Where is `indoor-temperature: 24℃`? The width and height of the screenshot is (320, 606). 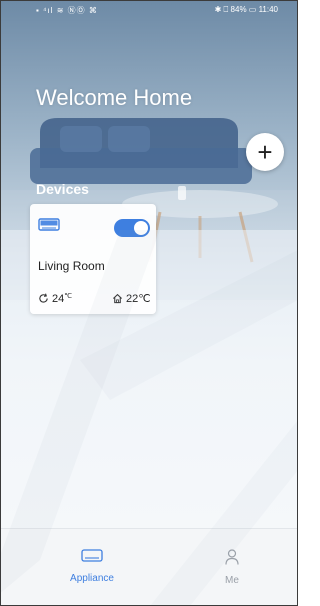
indoor-temperature: 24℃ is located at coordinates (55, 298).